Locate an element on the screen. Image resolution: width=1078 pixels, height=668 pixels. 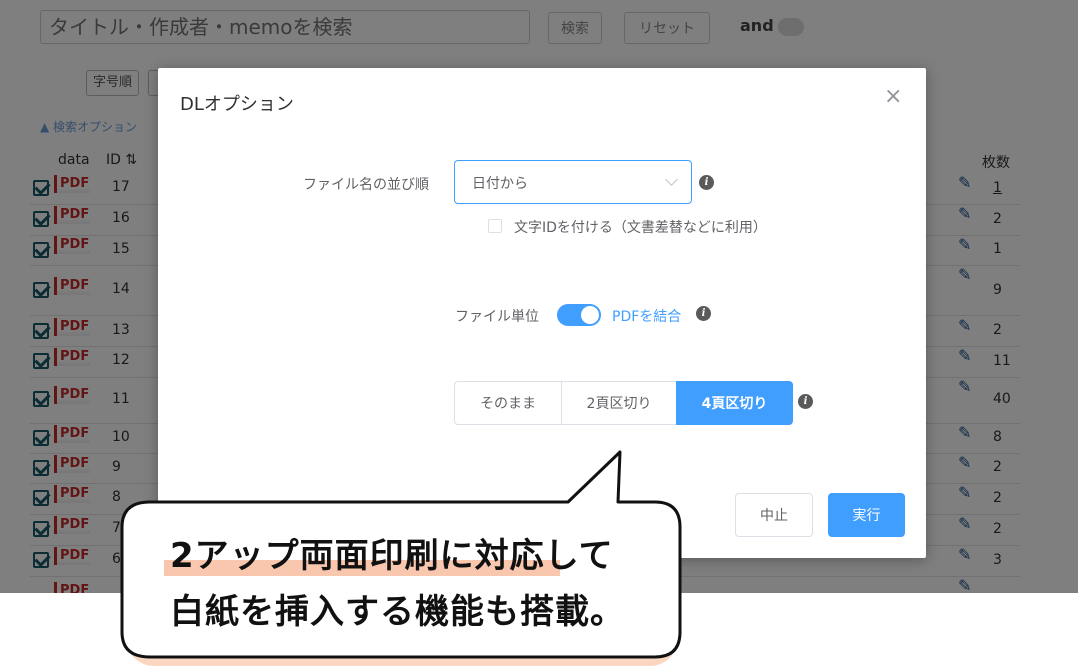
callout-line-2: 白紙を挿入する機能も搭載。 is located at coordinates (397, 612).